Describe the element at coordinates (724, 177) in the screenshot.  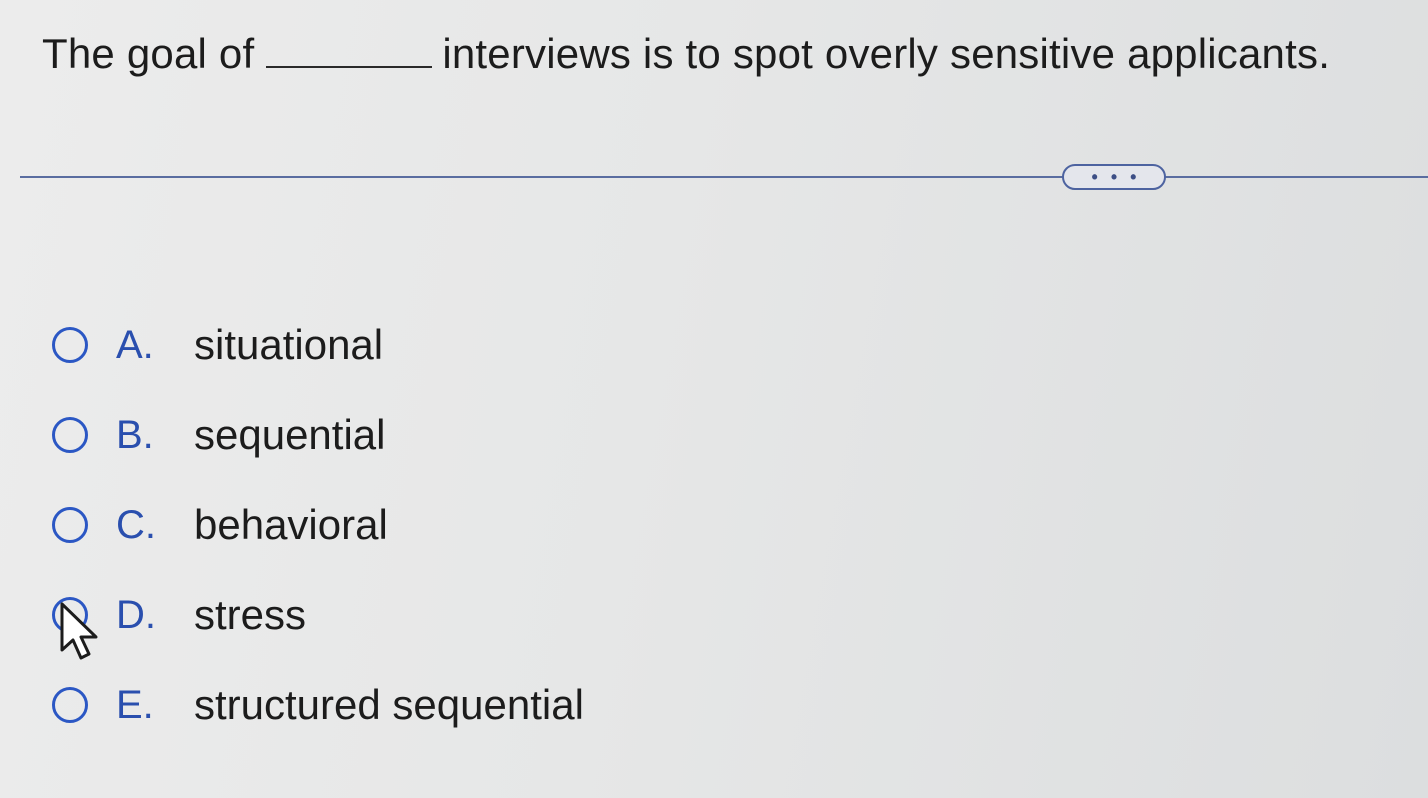
I see `section-divider` at that location.